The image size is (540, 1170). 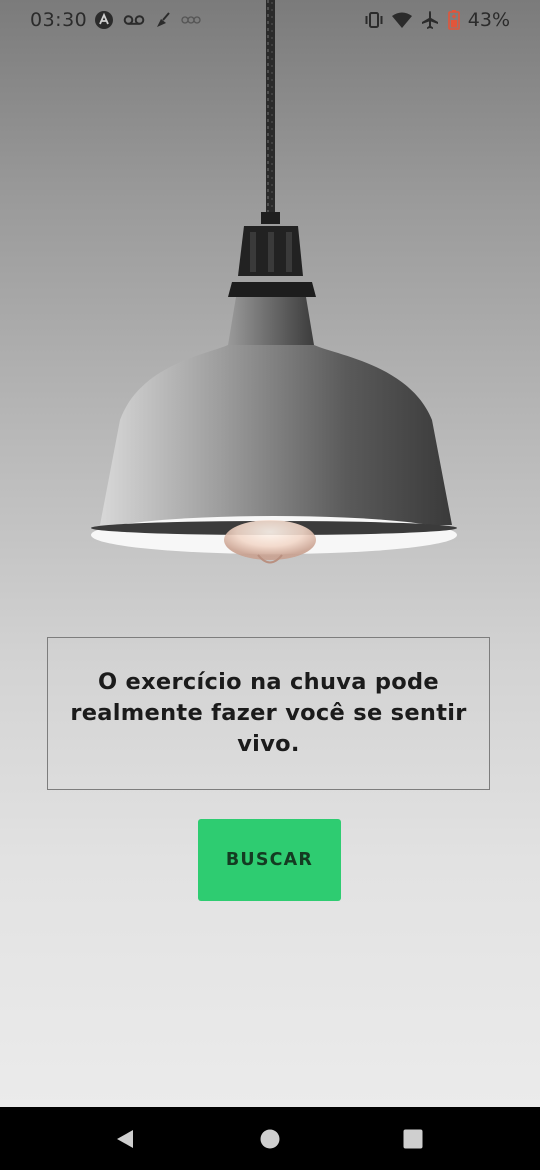 I want to click on wifi-icon, so click(x=401, y=20).